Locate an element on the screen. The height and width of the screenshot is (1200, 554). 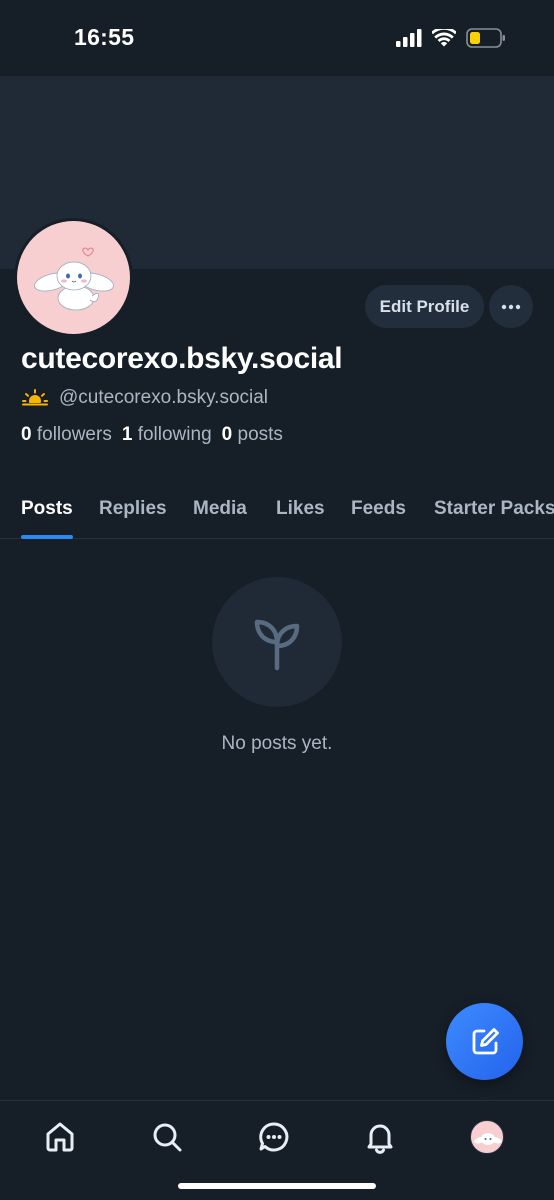
nav-search is located at coordinates (167, 1137).